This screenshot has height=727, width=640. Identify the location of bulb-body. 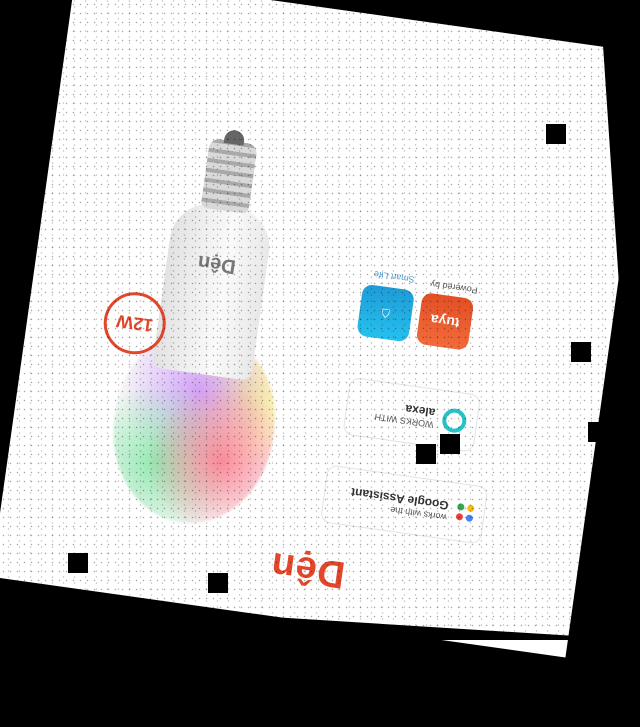
(213, 289).